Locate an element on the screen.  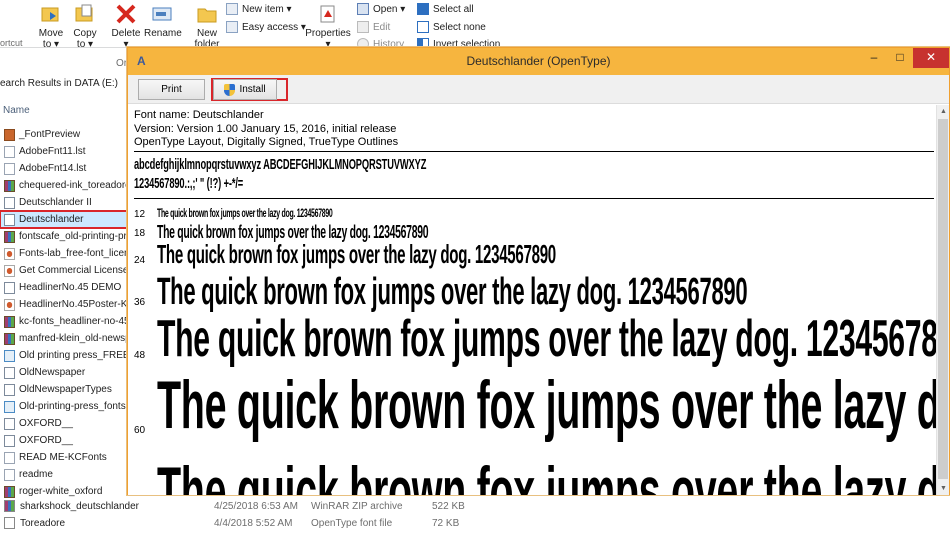
new-item-button: New item ▾ is located at coordinates (258, 9).